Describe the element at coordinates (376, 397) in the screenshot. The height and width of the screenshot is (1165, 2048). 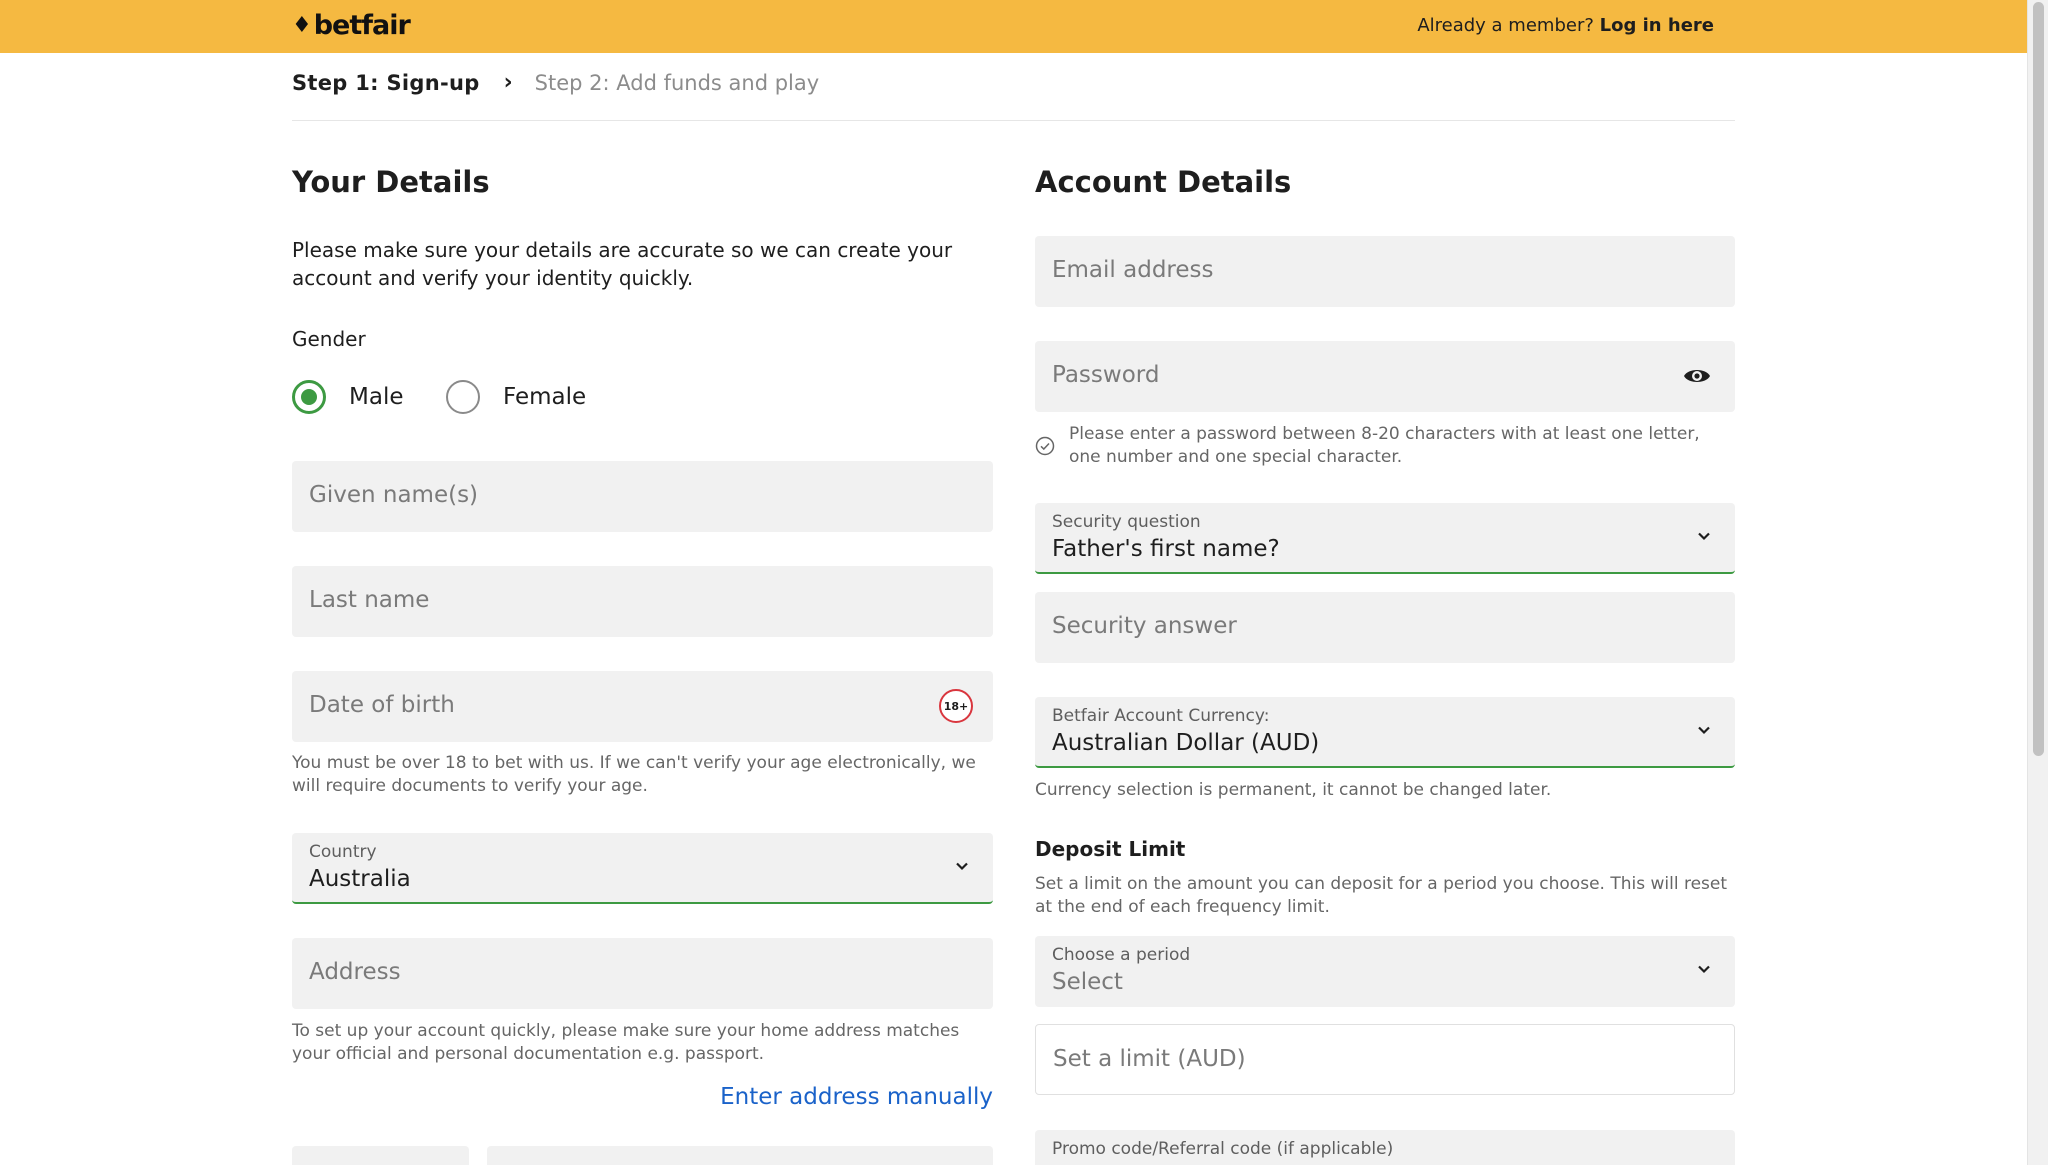
I see `gender-option-label: Male` at that location.